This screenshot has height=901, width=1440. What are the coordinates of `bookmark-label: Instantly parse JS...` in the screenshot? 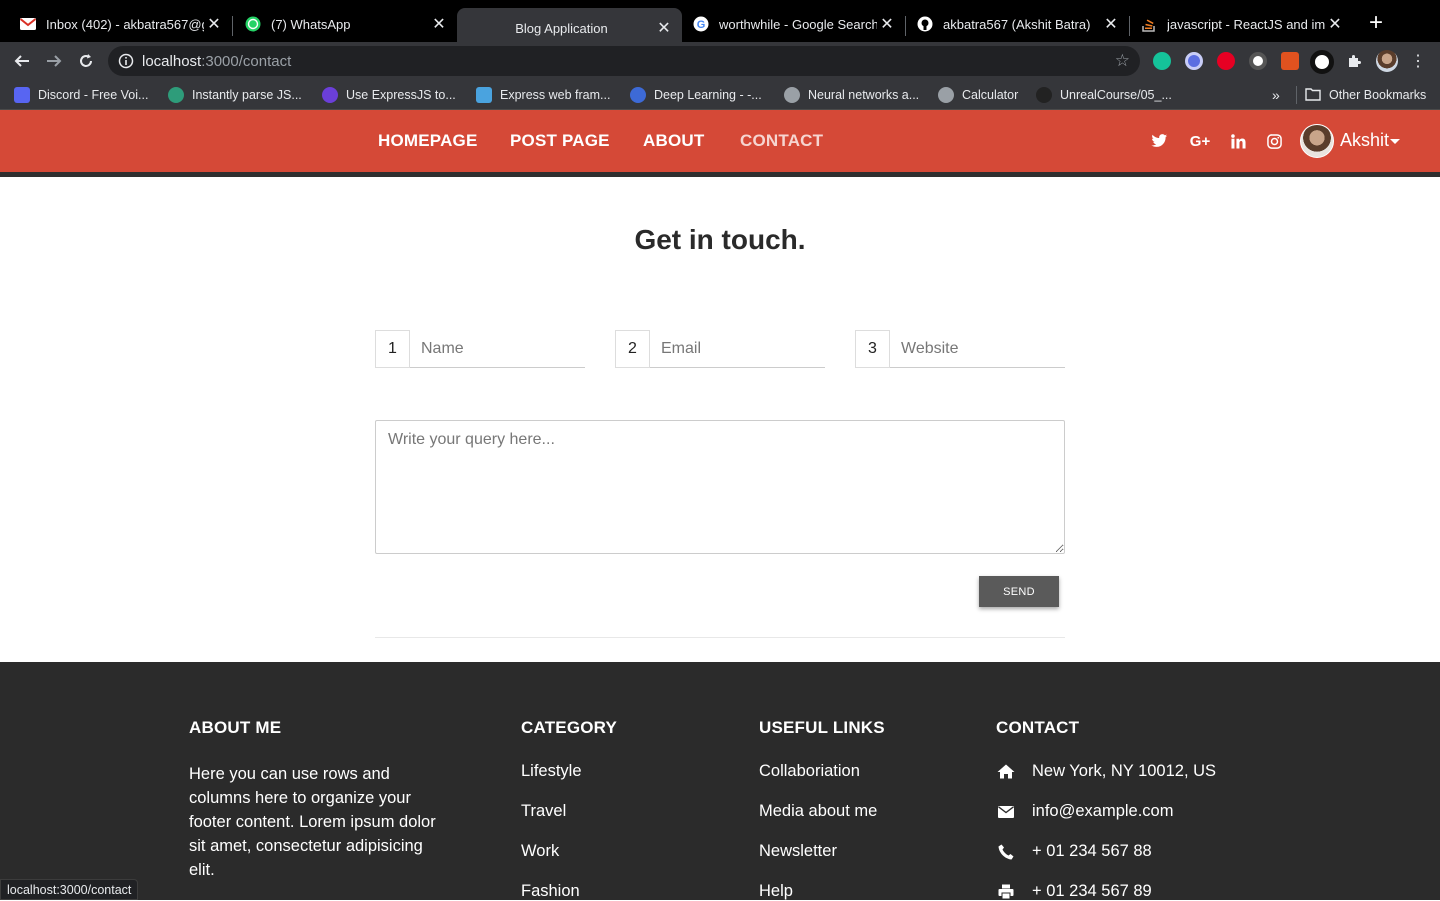 It's located at (247, 95).